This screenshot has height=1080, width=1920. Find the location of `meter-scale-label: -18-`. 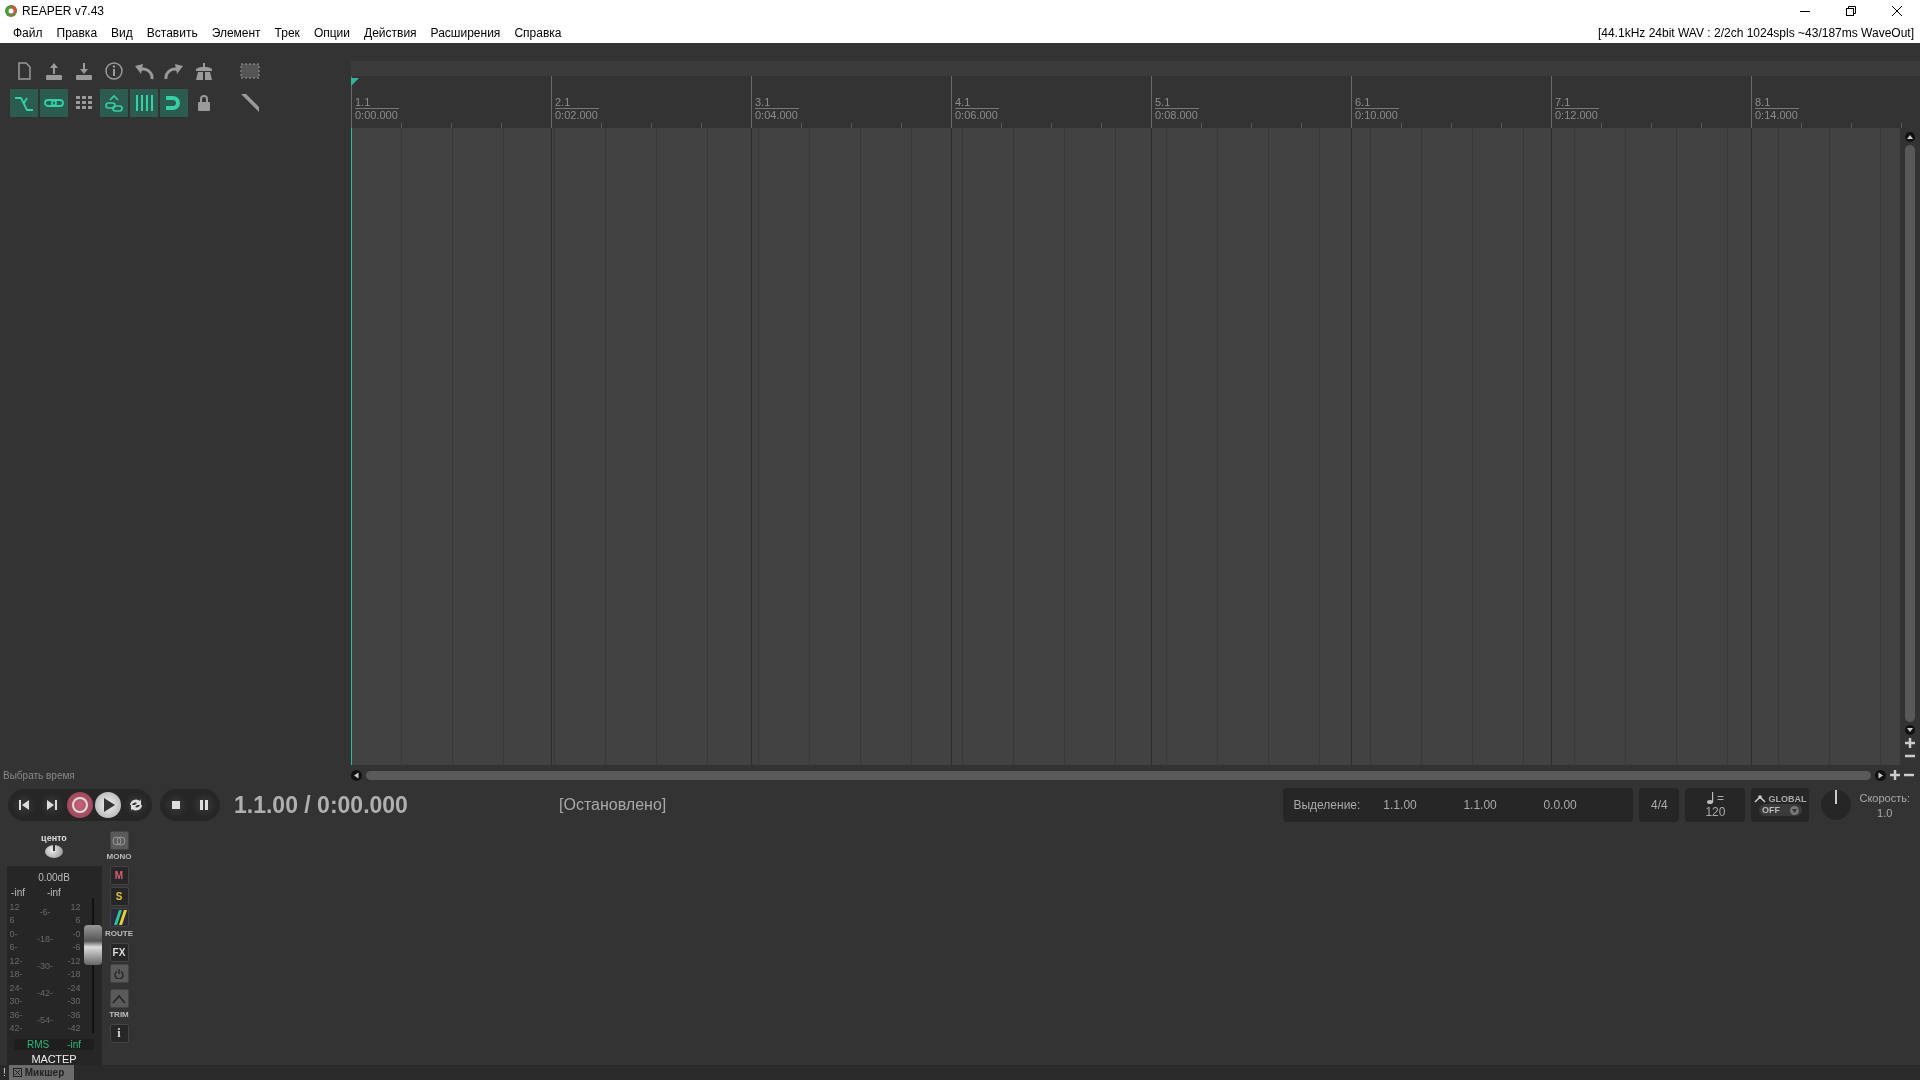

meter-scale-label: -18- is located at coordinates (44, 938).